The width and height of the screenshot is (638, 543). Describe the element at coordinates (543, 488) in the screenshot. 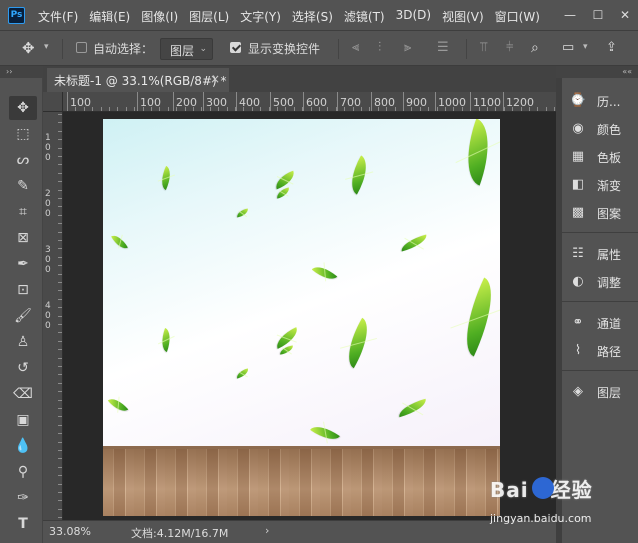

I see `baidu-paw-icon` at that location.